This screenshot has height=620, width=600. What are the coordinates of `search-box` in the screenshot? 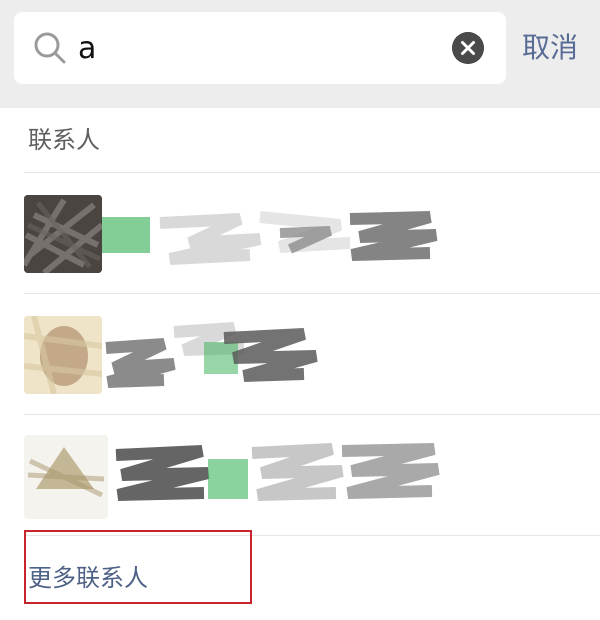 It's located at (260, 48).